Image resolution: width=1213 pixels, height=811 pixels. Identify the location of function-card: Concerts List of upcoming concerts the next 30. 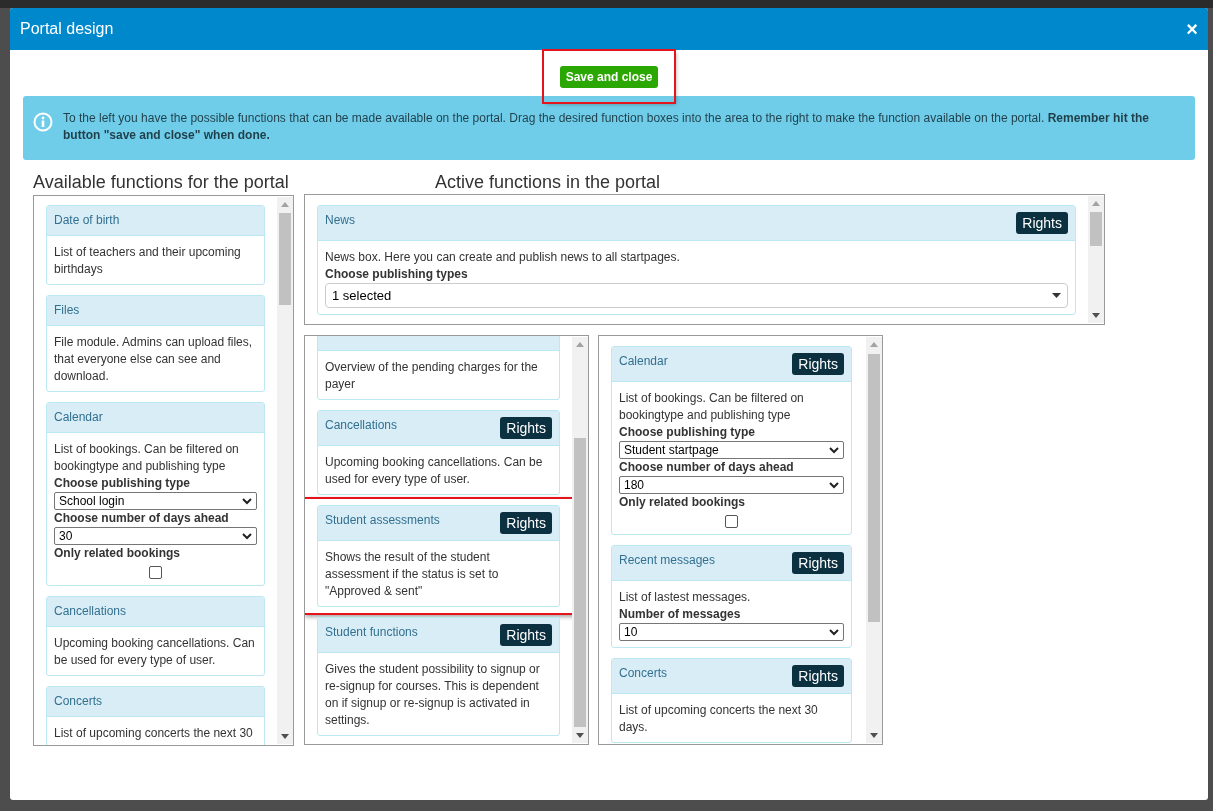
(155, 715).